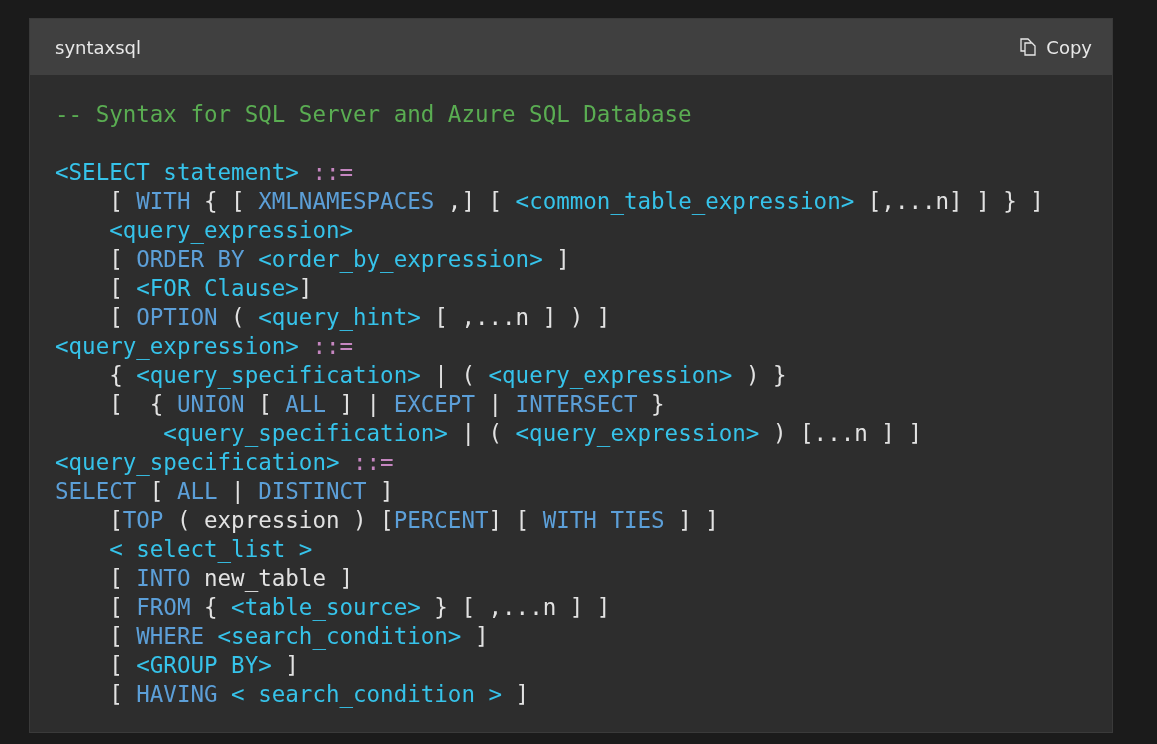 The height and width of the screenshot is (744, 1157). Describe the element at coordinates (1055, 47) in the screenshot. I see `copy-button: Copy` at that location.